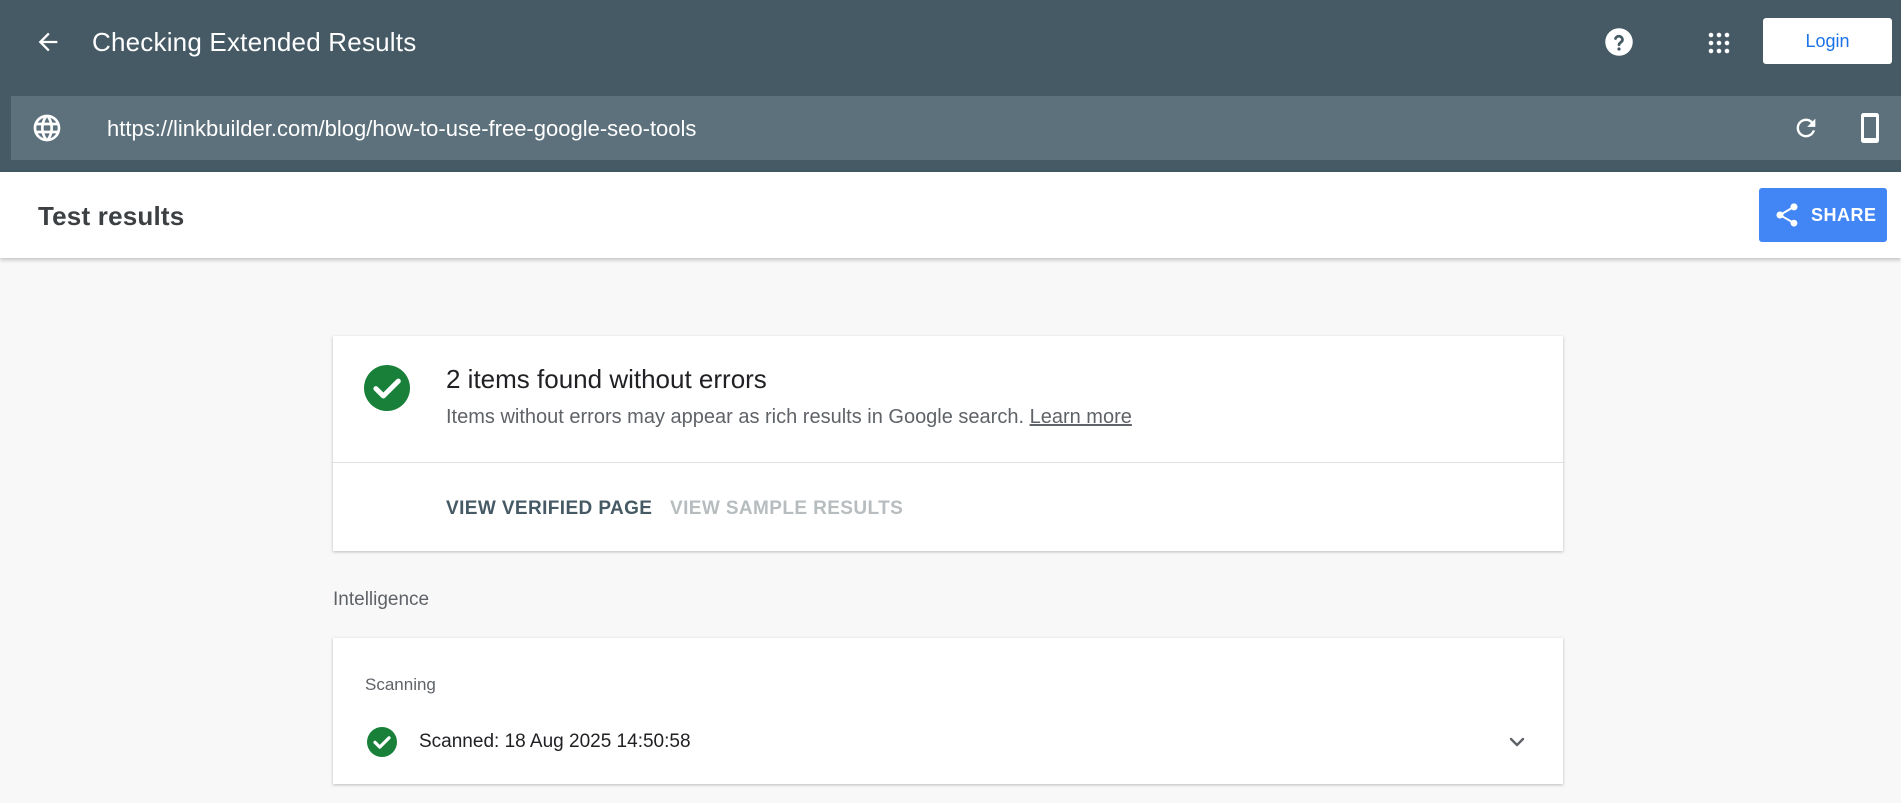 The image size is (1901, 803). I want to click on view-sample-results-button: VIEW SAMPLE RESULTS, so click(786, 509).